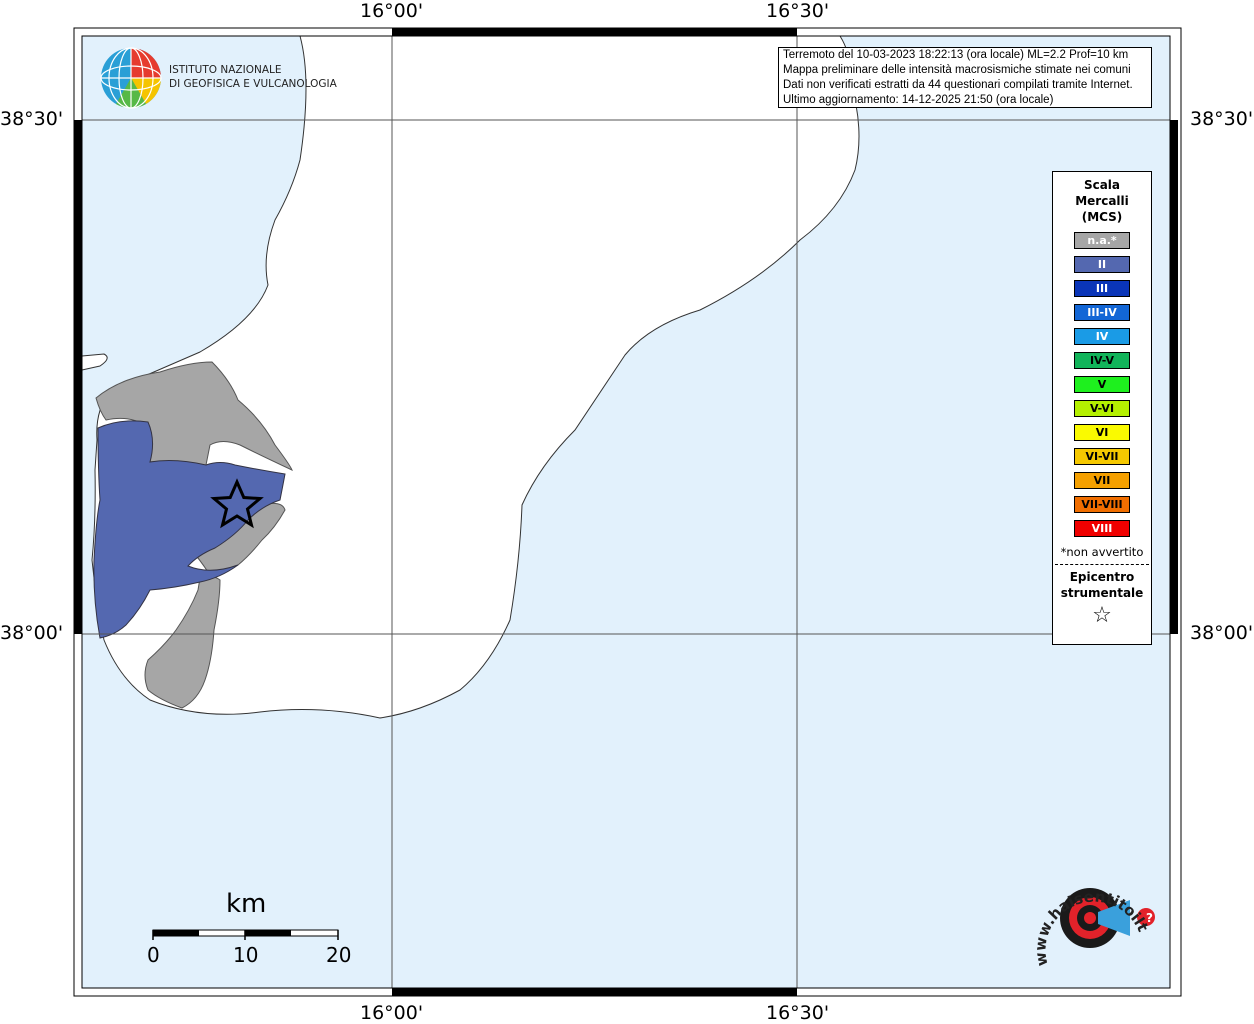 This screenshot has width=1254, height=1024. What do you see at coordinates (1102, 564) in the screenshot?
I see `legend-divider` at bounding box center [1102, 564].